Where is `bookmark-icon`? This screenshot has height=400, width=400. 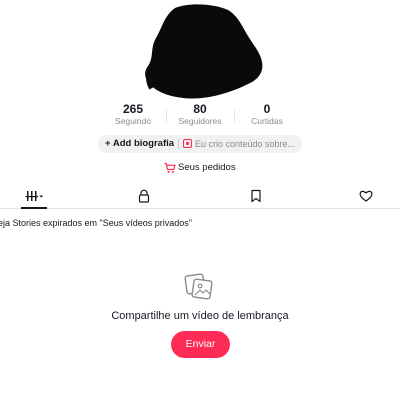
bookmark-icon is located at coordinates (256, 195).